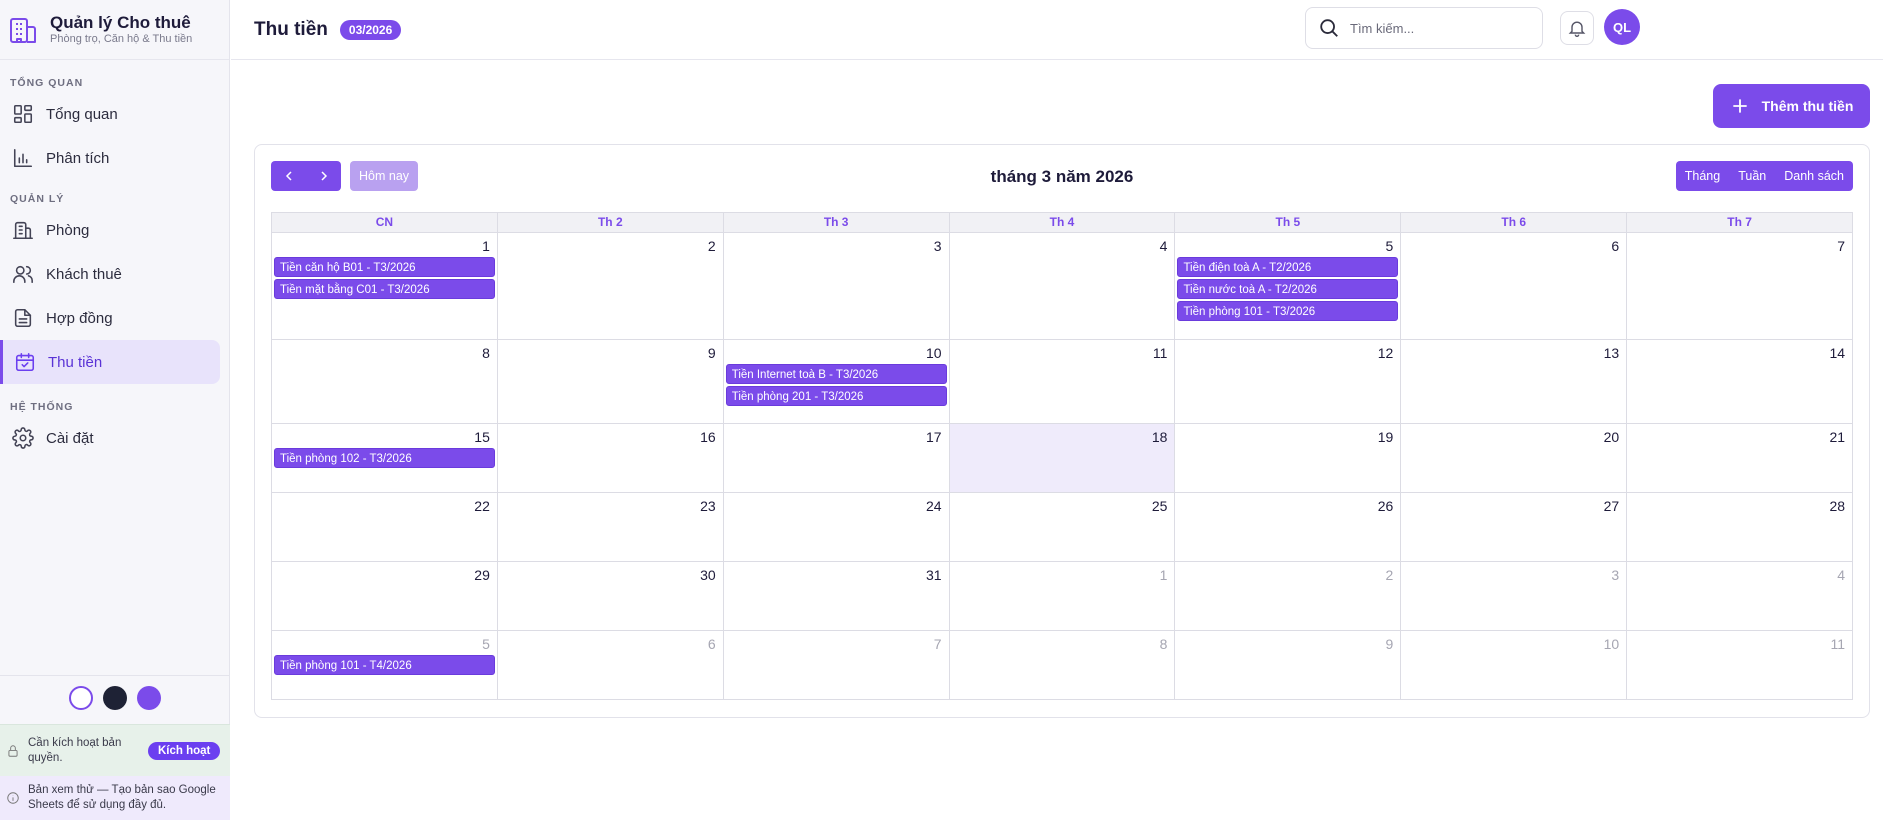  Describe the element at coordinates (1288, 311) in the screenshot. I see `calendar-event: Tiền phòng 101 - T3/2026` at that location.